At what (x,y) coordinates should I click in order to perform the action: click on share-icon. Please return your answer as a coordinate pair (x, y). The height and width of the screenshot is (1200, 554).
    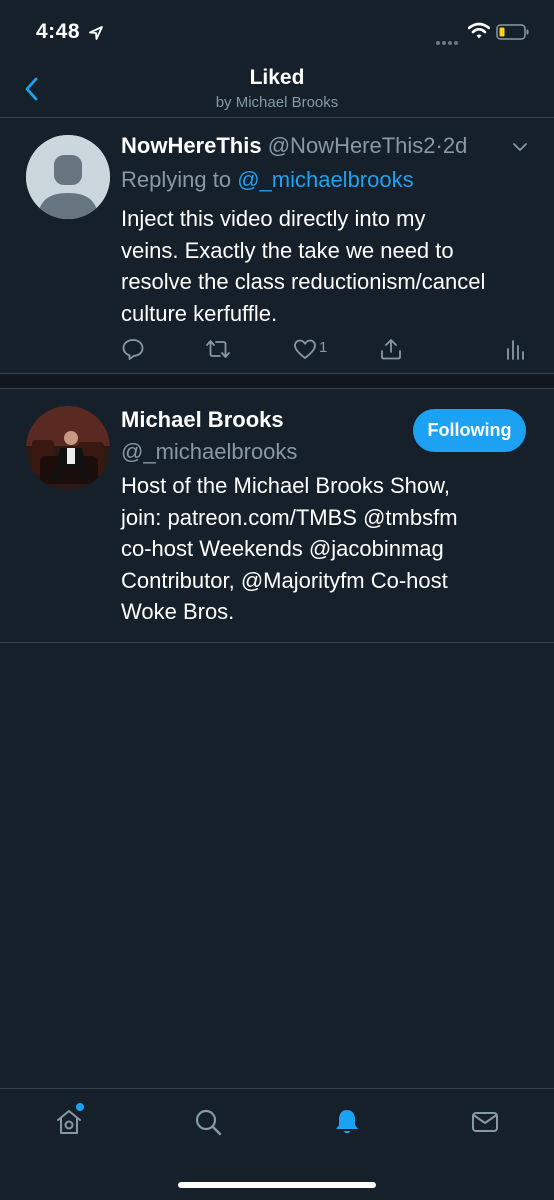
    Looking at the image, I should click on (391, 349).